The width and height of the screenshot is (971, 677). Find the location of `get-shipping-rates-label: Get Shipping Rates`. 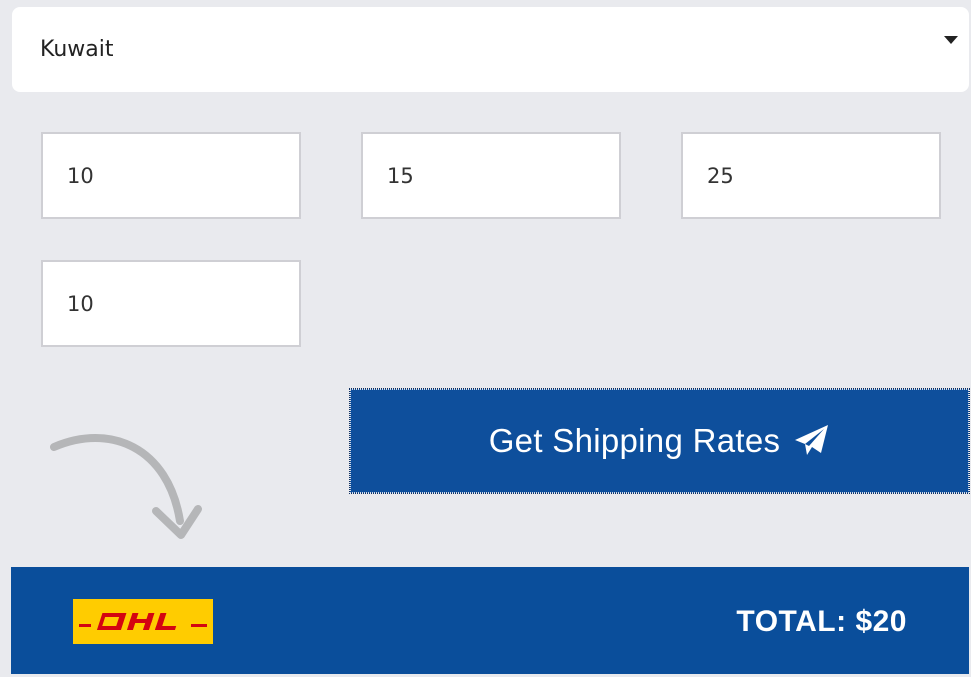

get-shipping-rates-label: Get Shipping Rates is located at coordinates (634, 440).